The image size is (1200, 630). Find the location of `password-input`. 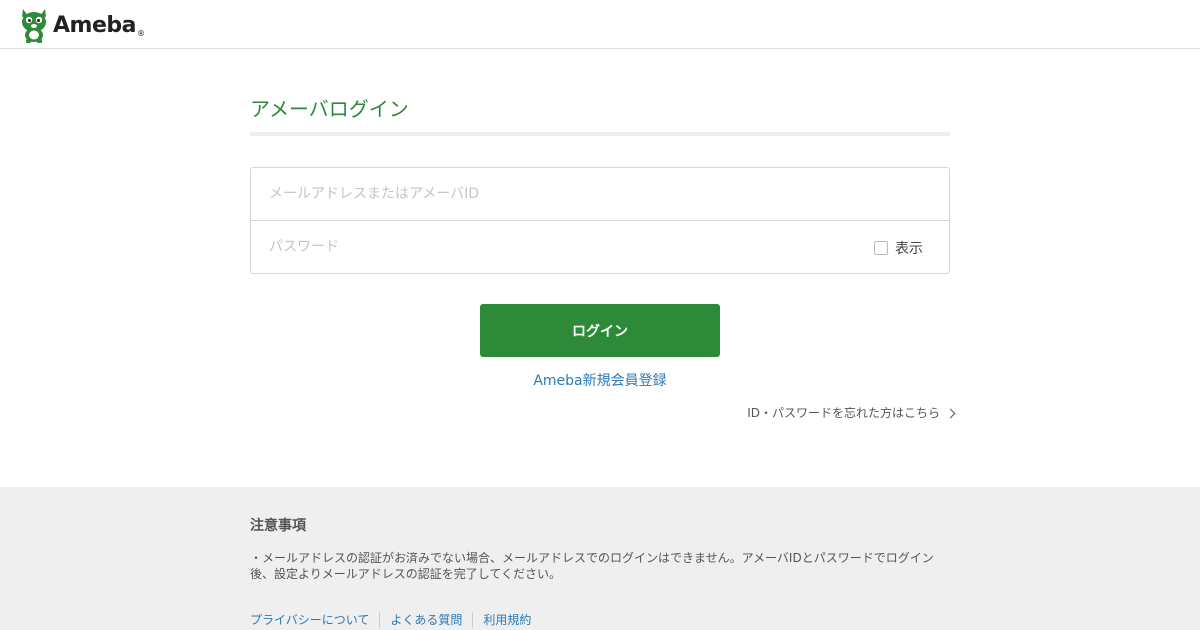

password-input is located at coordinates (549, 247).